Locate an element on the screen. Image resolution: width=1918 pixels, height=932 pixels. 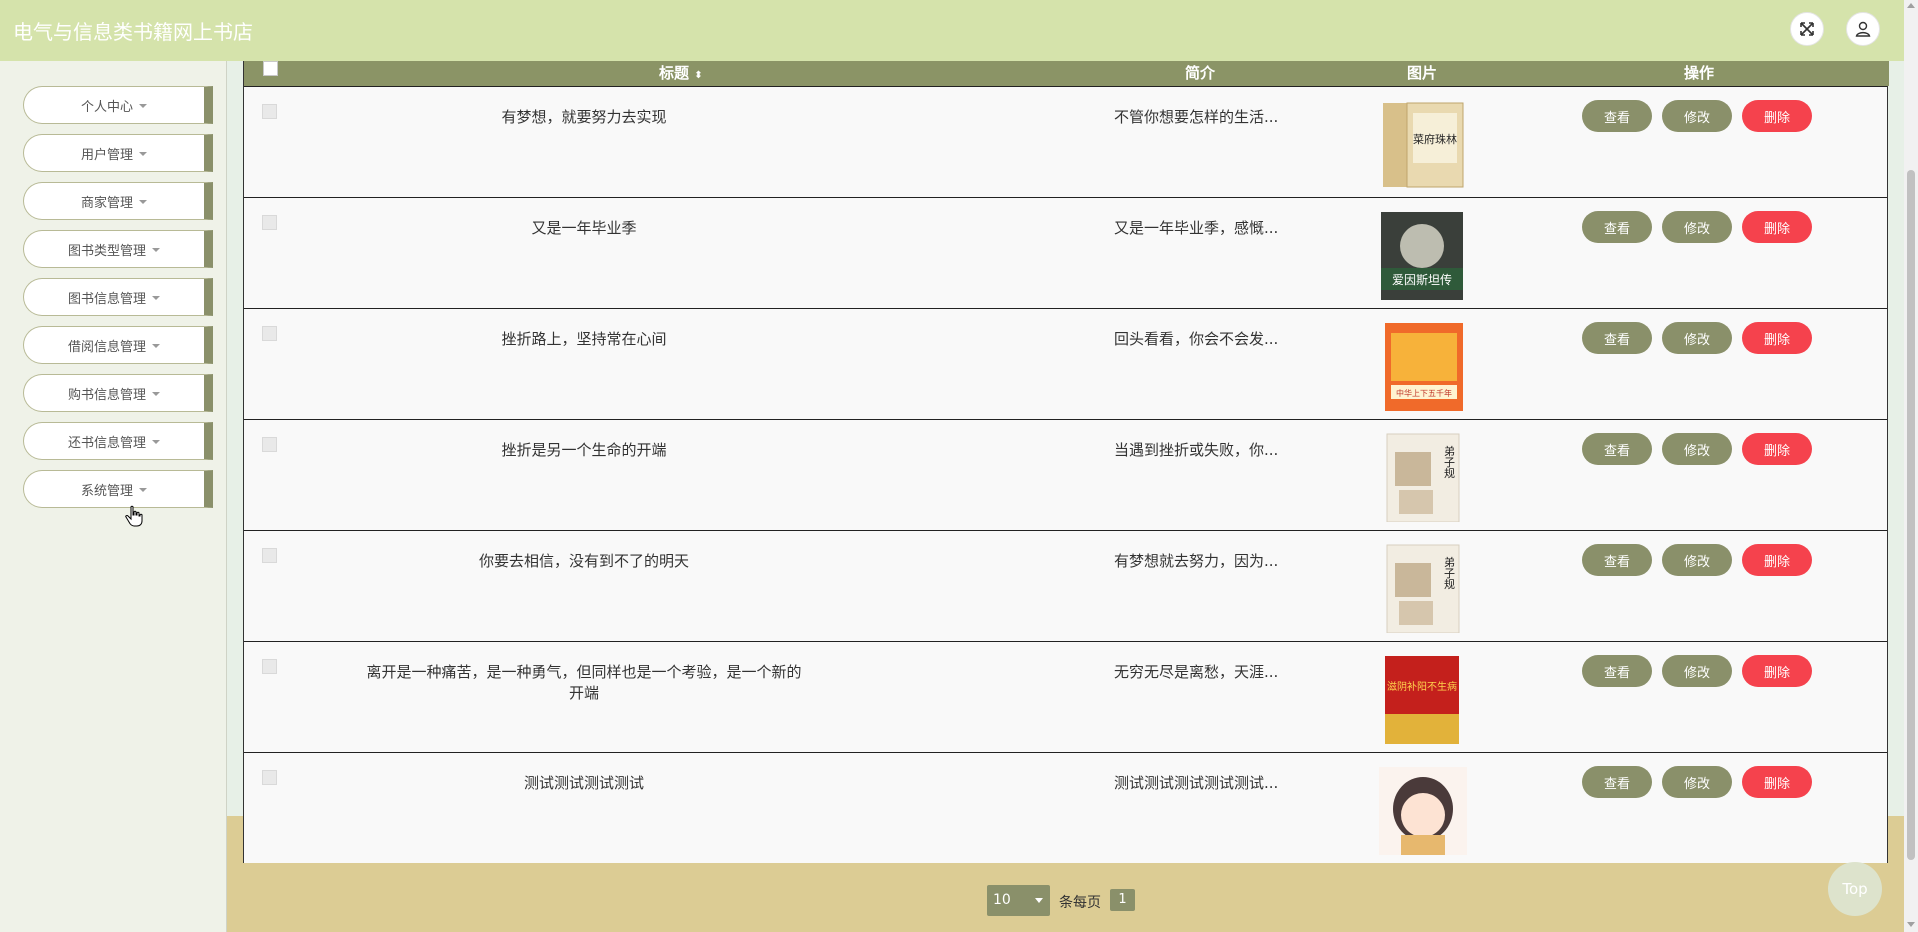
page-size-select: 10 is located at coordinates (1018, 900).